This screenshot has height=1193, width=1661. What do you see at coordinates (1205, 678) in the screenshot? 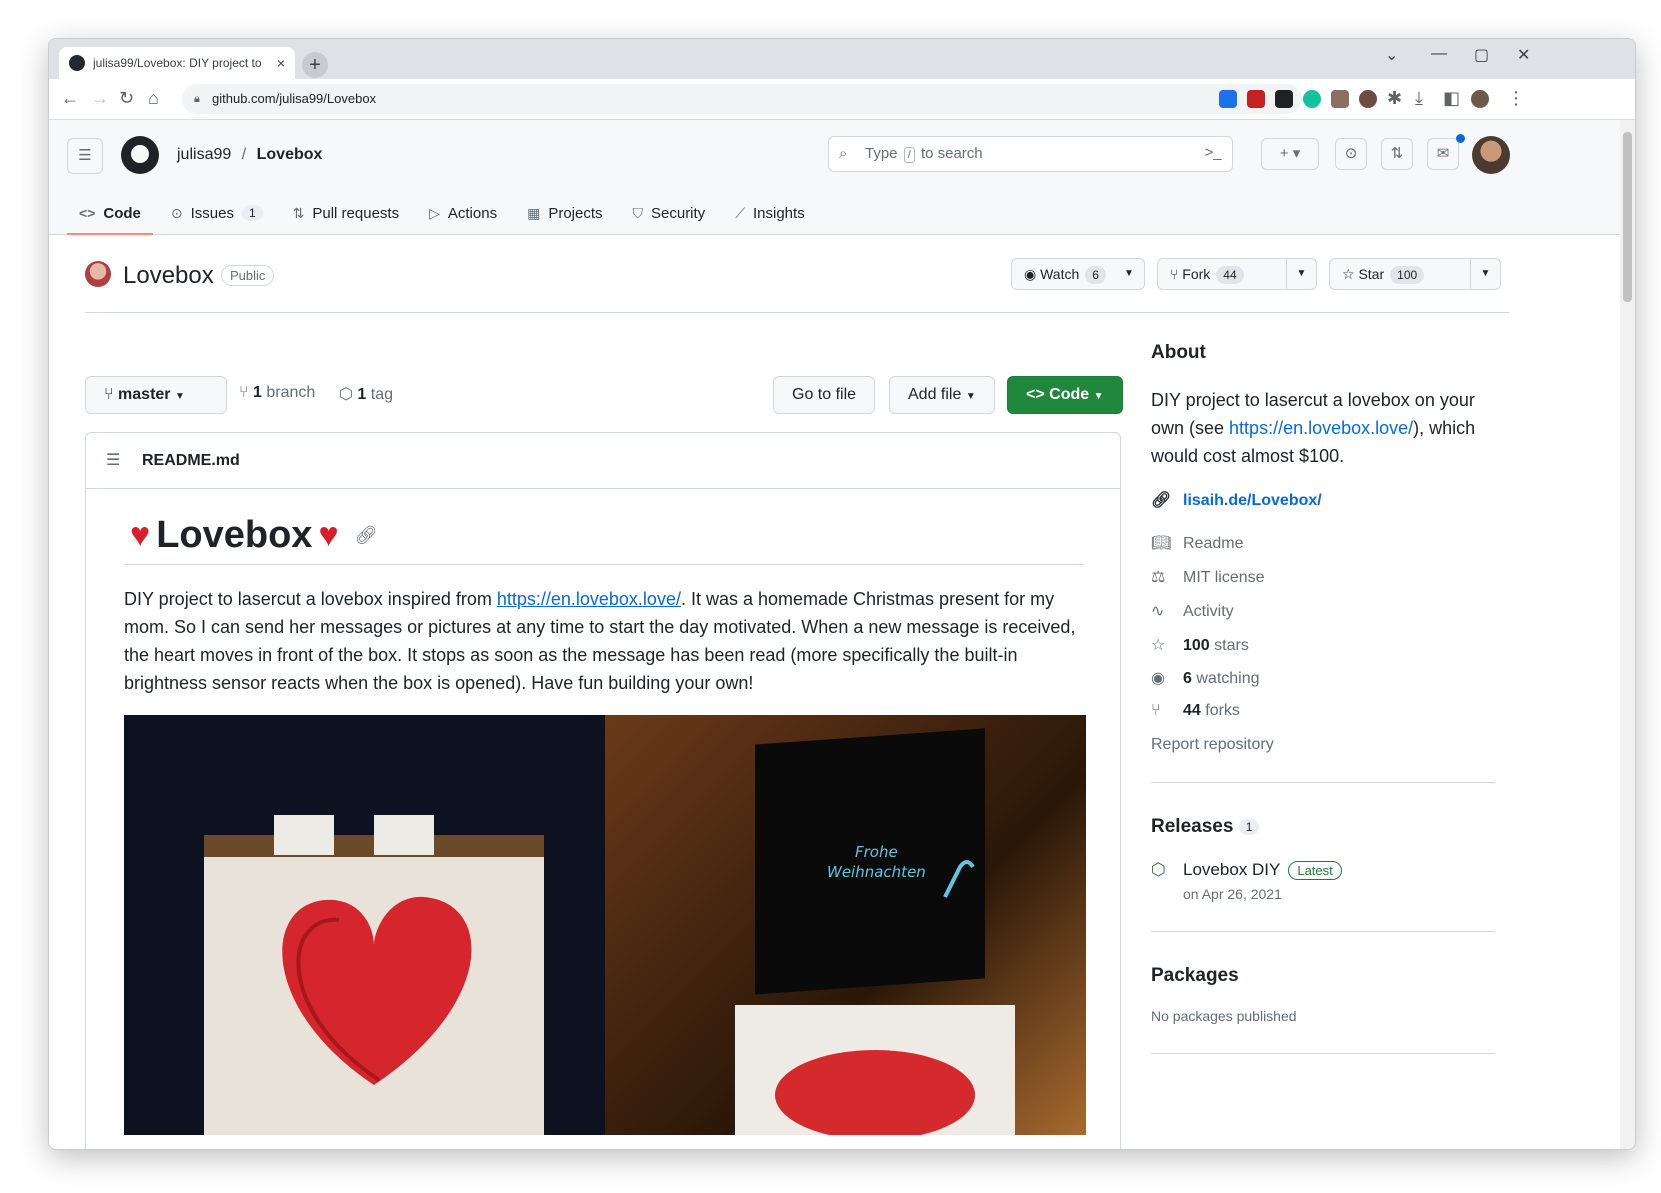
I see `watching-link: ◉ 6 watching` at bounding box center [1205, 678].